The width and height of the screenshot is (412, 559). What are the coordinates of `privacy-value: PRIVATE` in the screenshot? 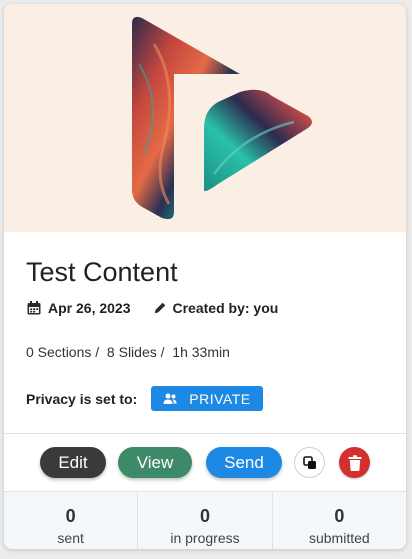 It's located at (220, 398).